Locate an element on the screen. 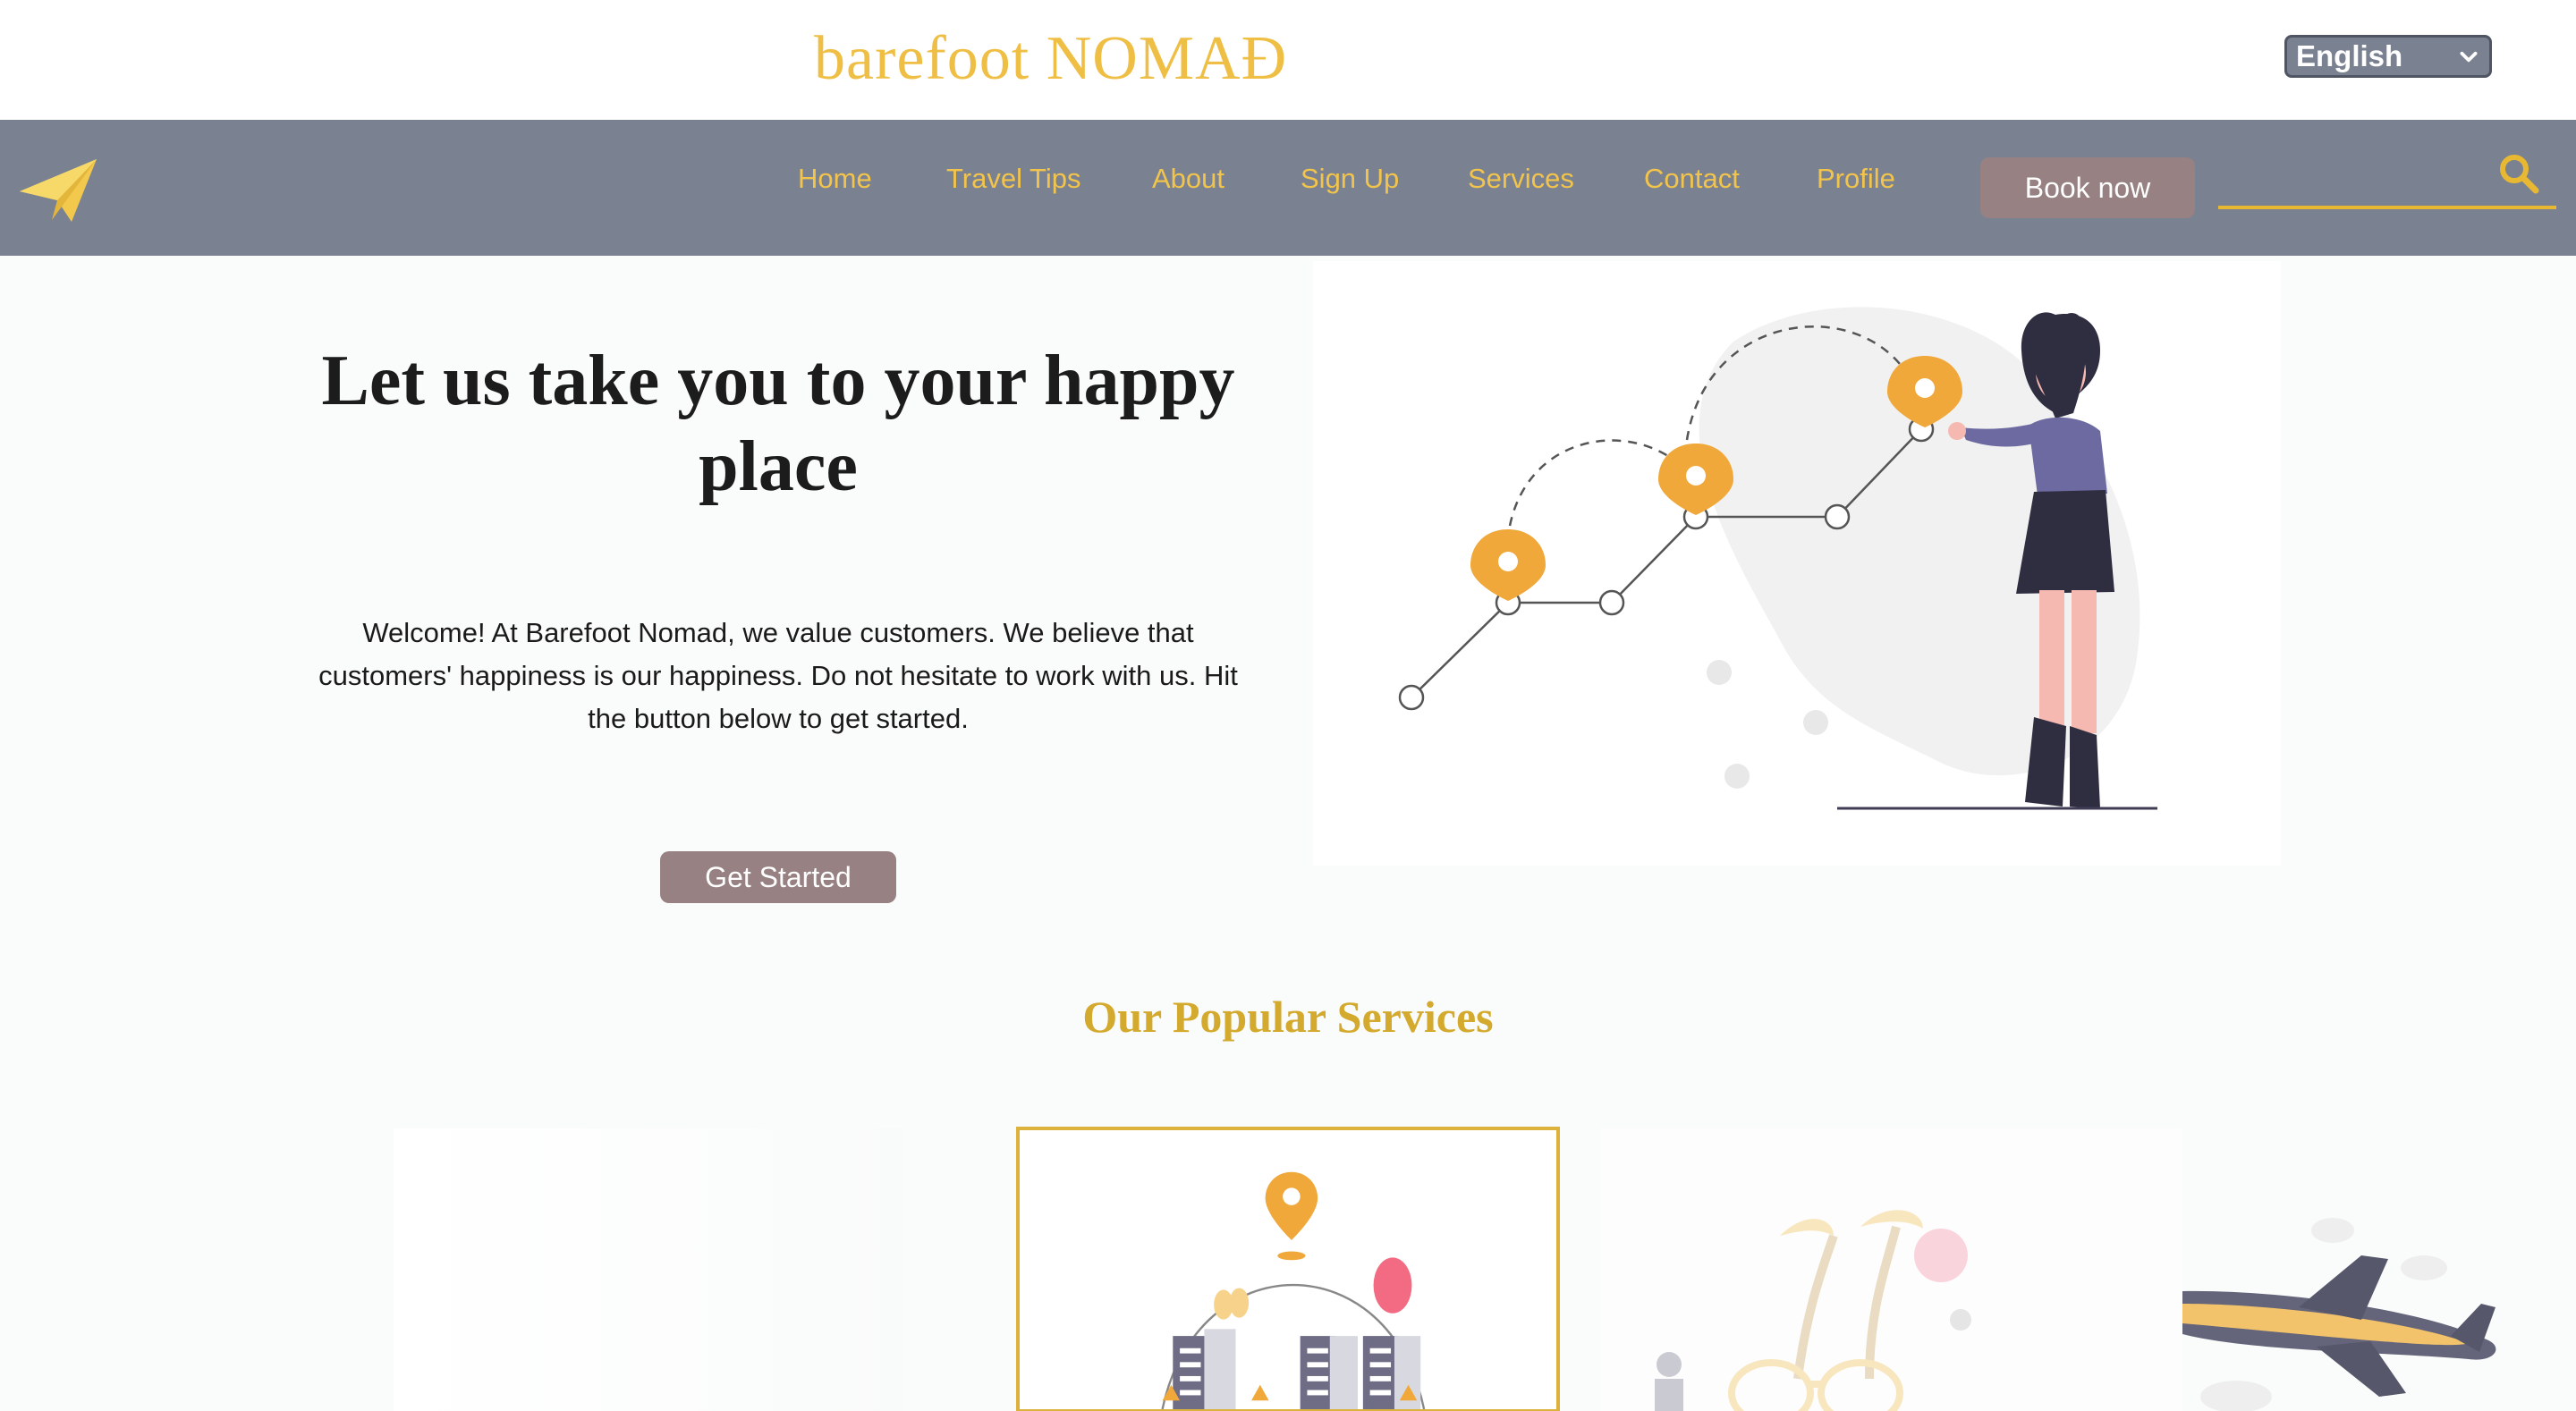 This screenshot has height=1411, width=2576. service-card-featured is located at coordinates (1288, 1269).